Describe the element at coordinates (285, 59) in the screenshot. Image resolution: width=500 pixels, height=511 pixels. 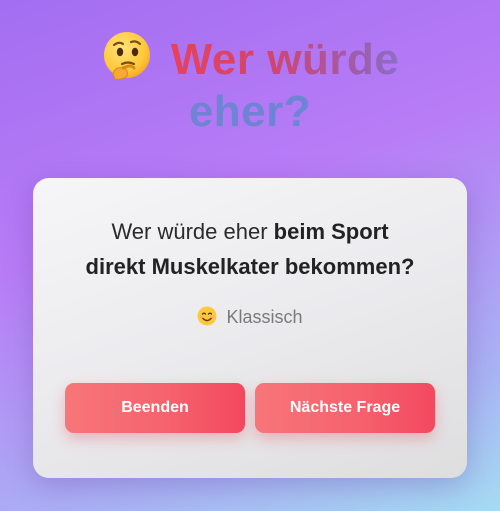
I see `title-line-1: Wer würde` at that location.